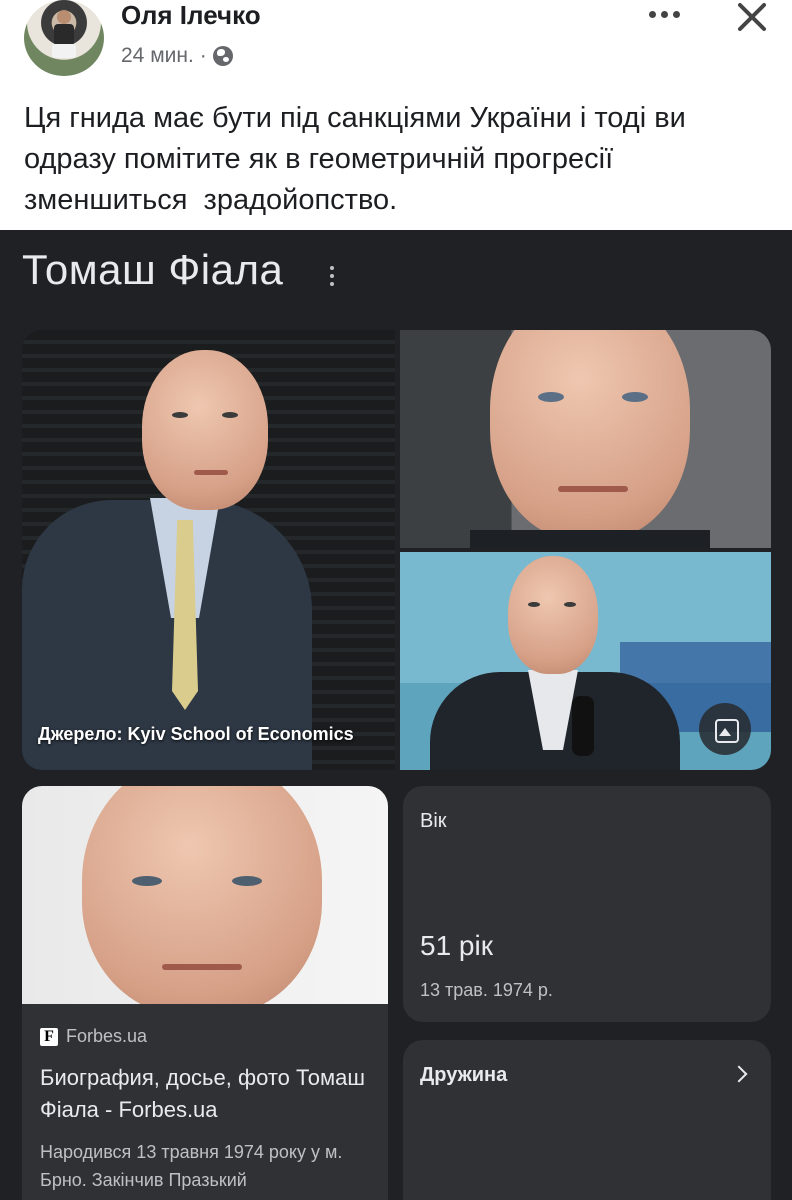 This screenshot has height=1200, width=792. Describe the element at coordinates (587, 1120) in the screenshot. I see `spouse-card: Дружина` at that location.